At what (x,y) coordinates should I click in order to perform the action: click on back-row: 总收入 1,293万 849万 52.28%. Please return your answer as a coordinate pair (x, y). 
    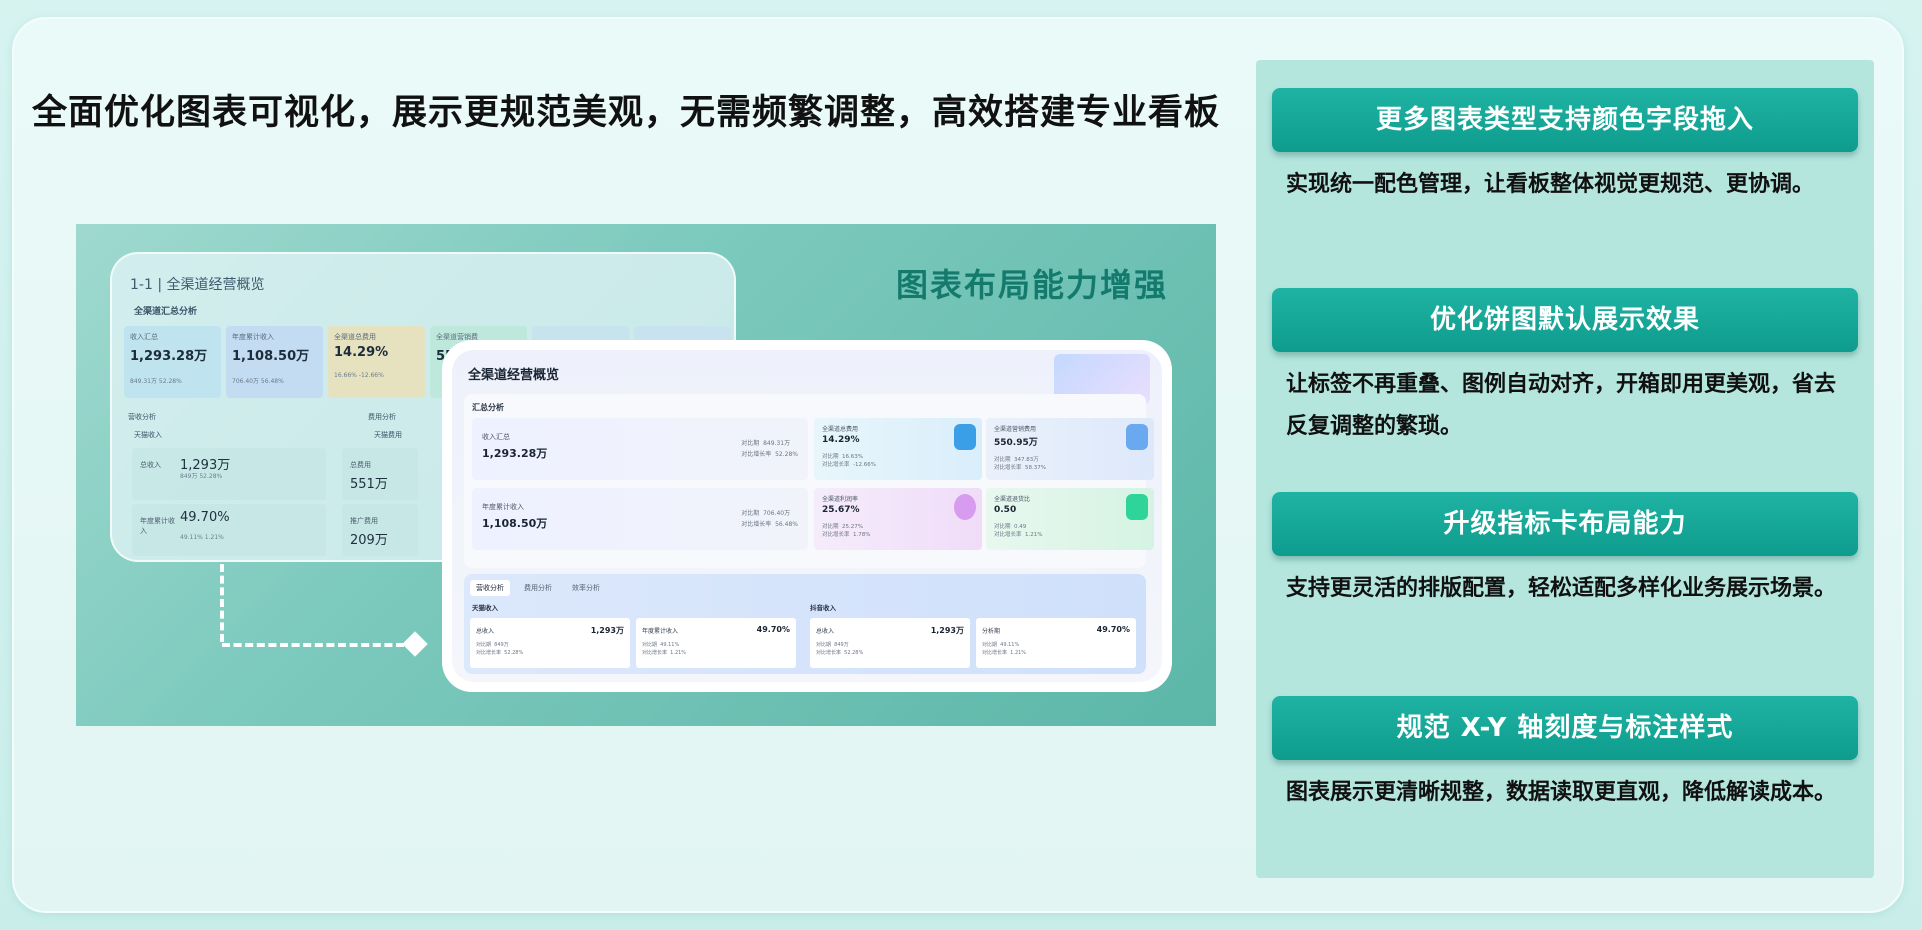
    Looking at the image, I should click on (229, 474).